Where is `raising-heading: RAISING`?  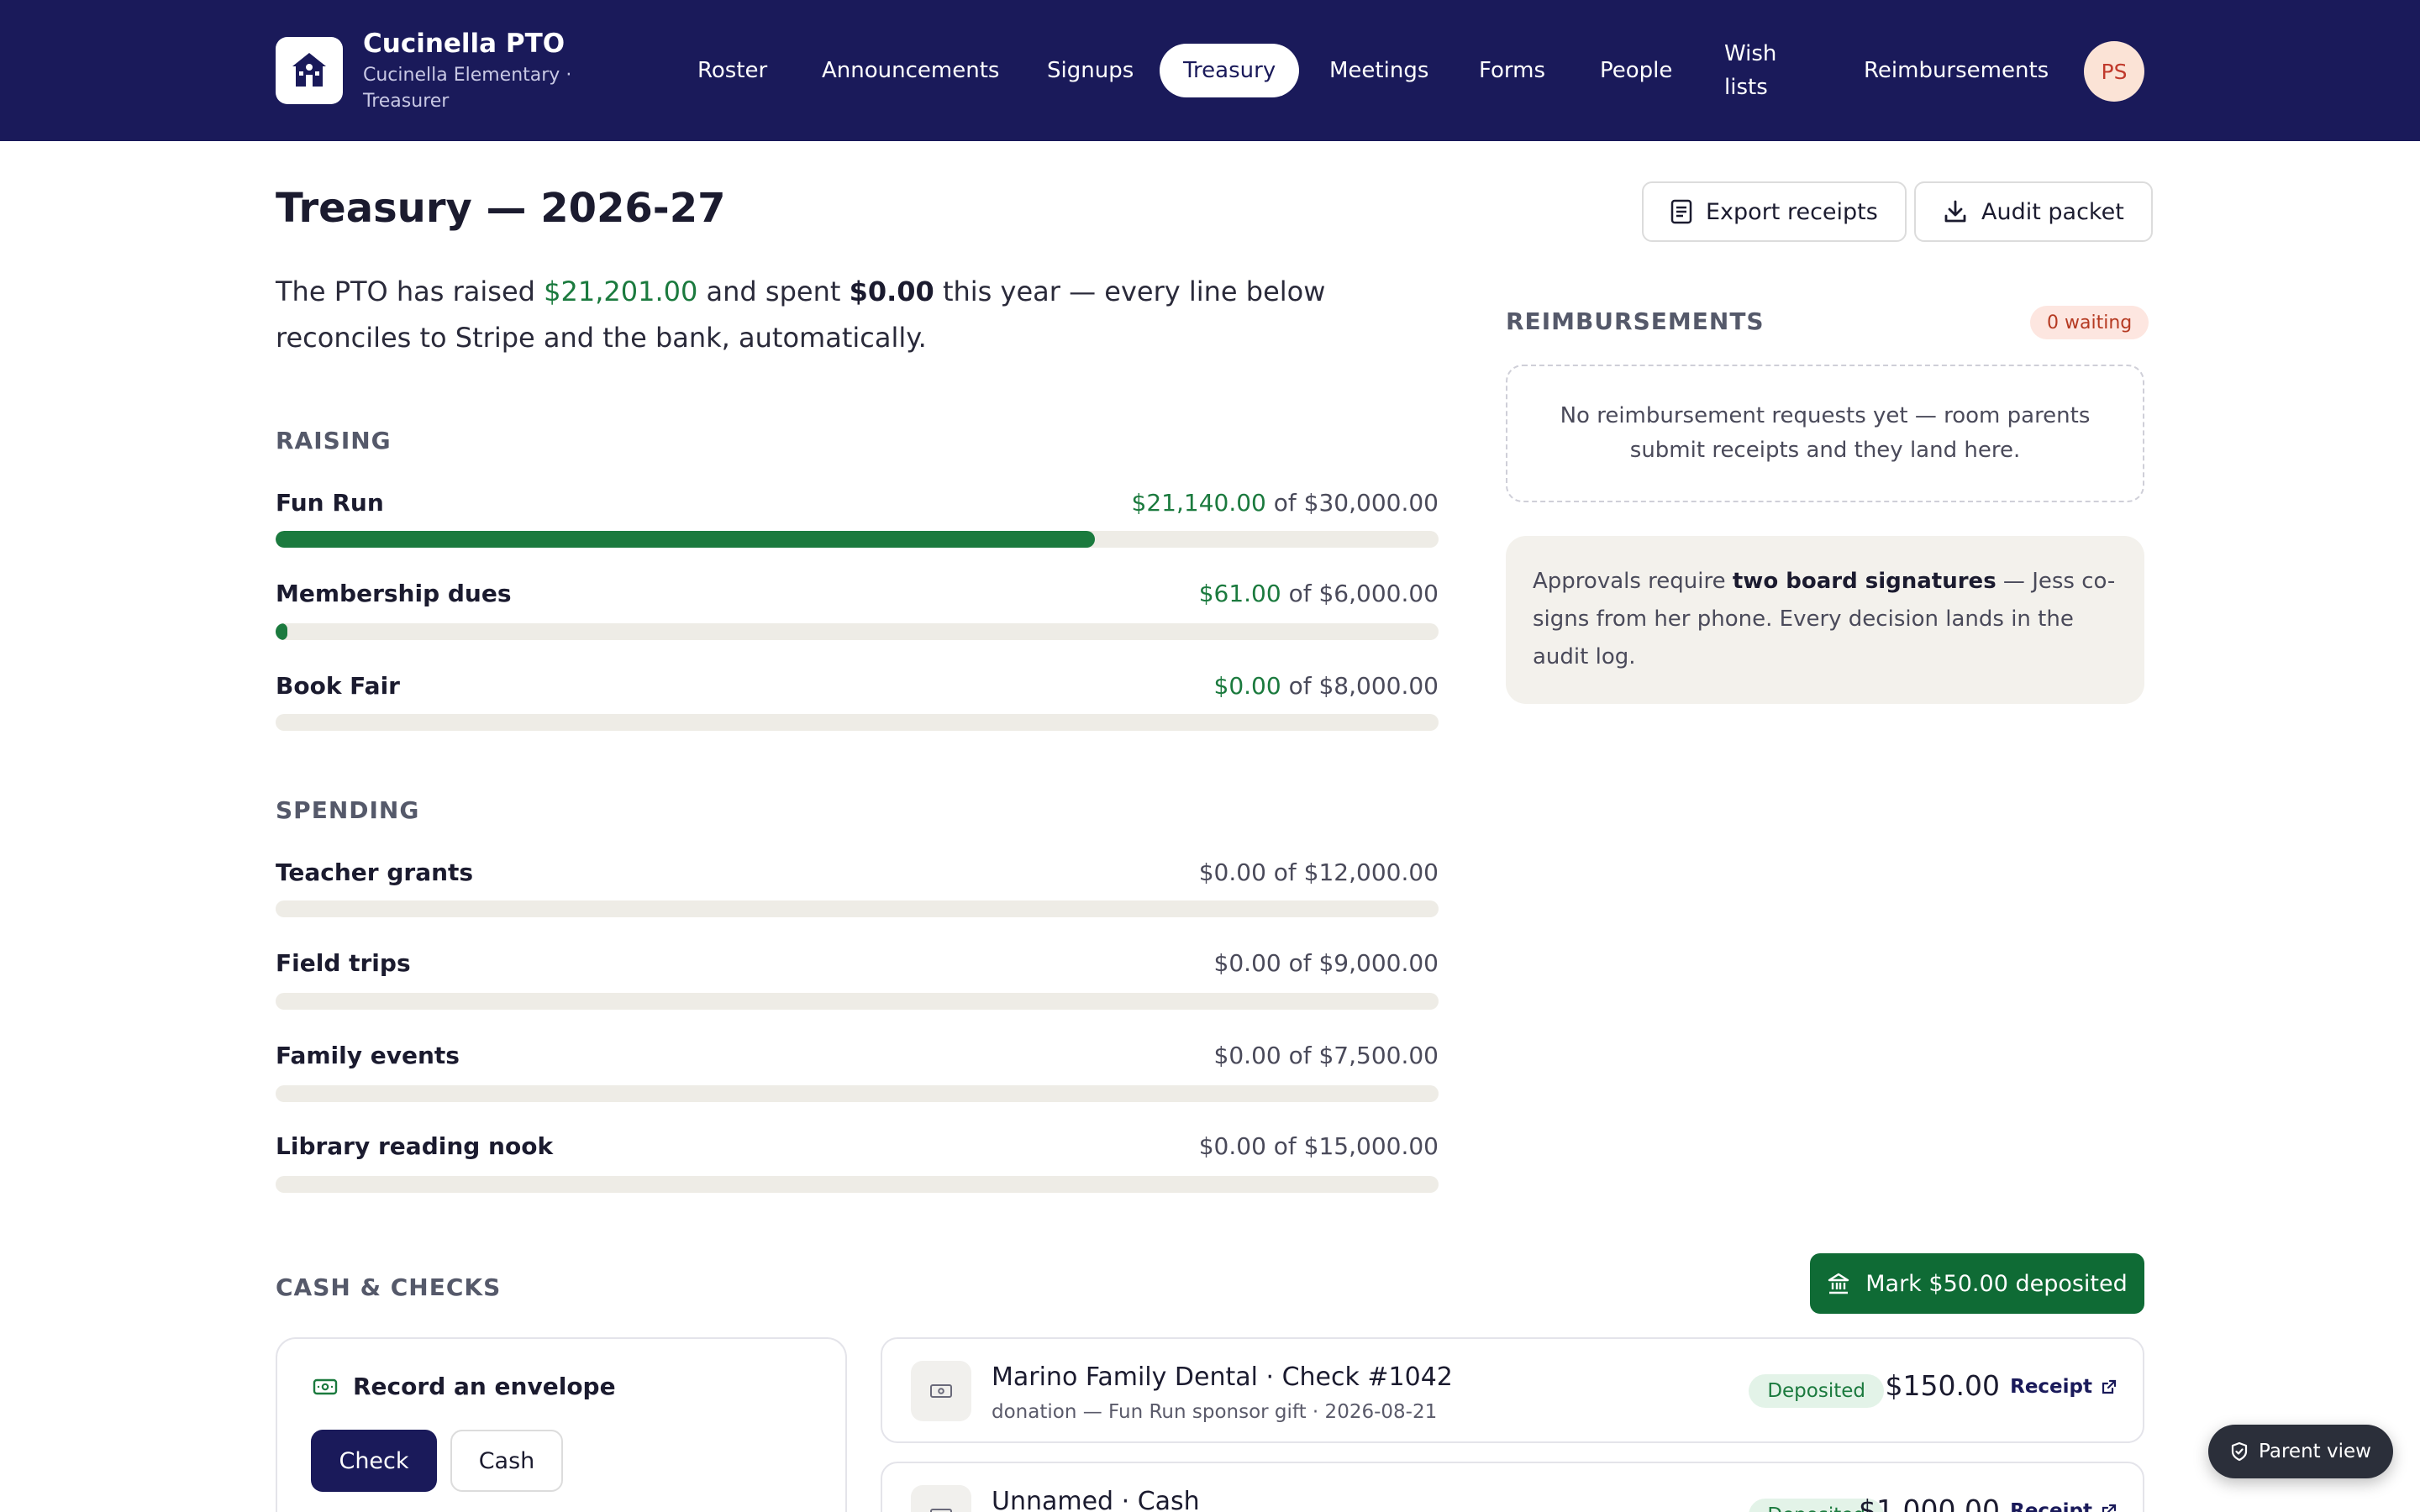 raising-heading: RAISING is located at coordinates (334, 440).